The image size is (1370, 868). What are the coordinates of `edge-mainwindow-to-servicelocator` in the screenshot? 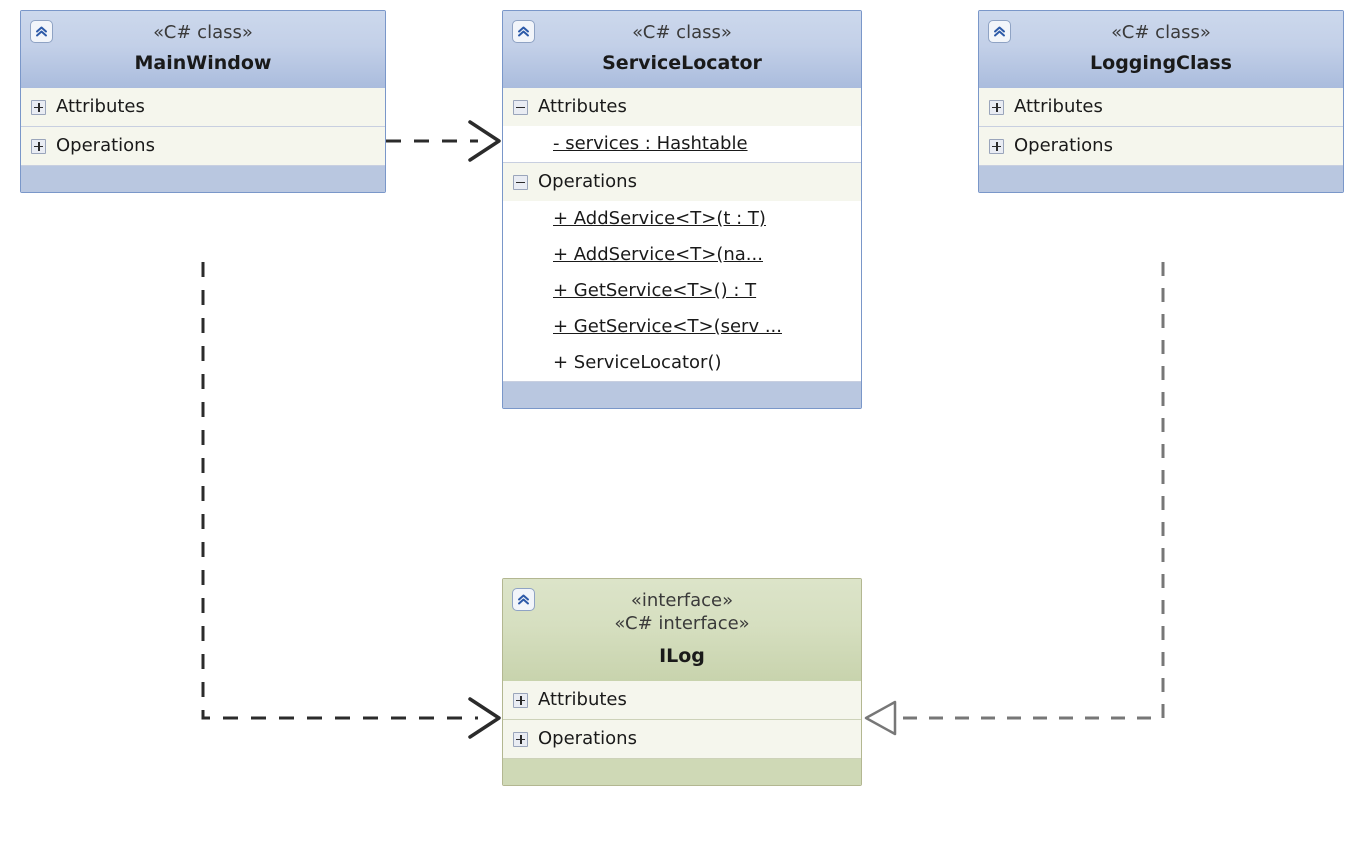 It's located at (443, 141).